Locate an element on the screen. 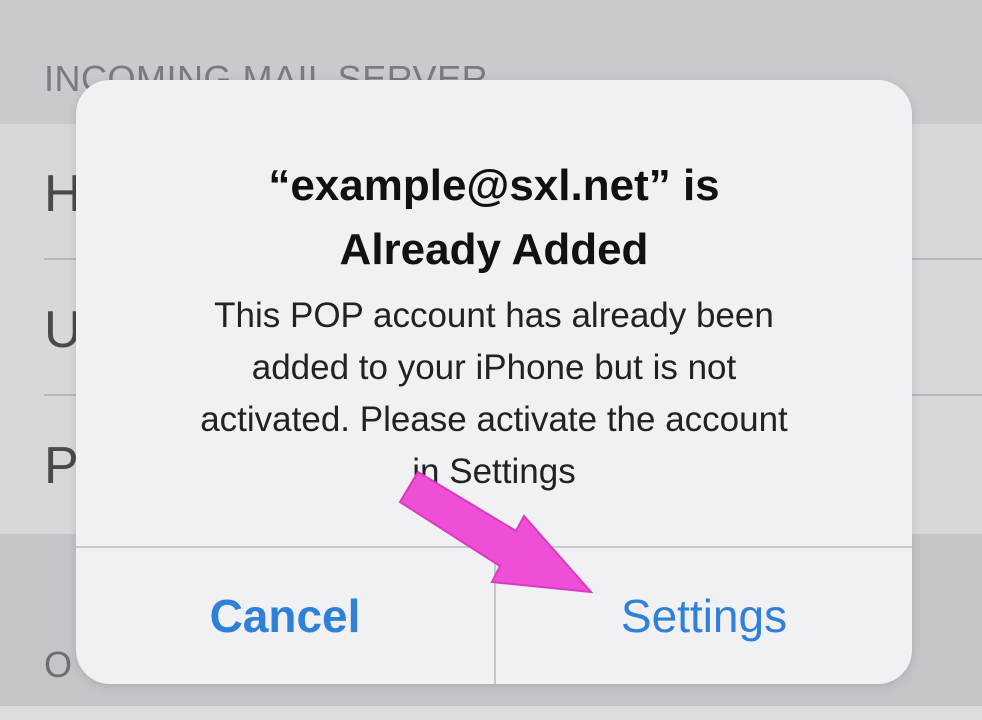 The width and height of the screenshot is (982, 720). annotation-arrow-icon is located at coordinates (496, 532).